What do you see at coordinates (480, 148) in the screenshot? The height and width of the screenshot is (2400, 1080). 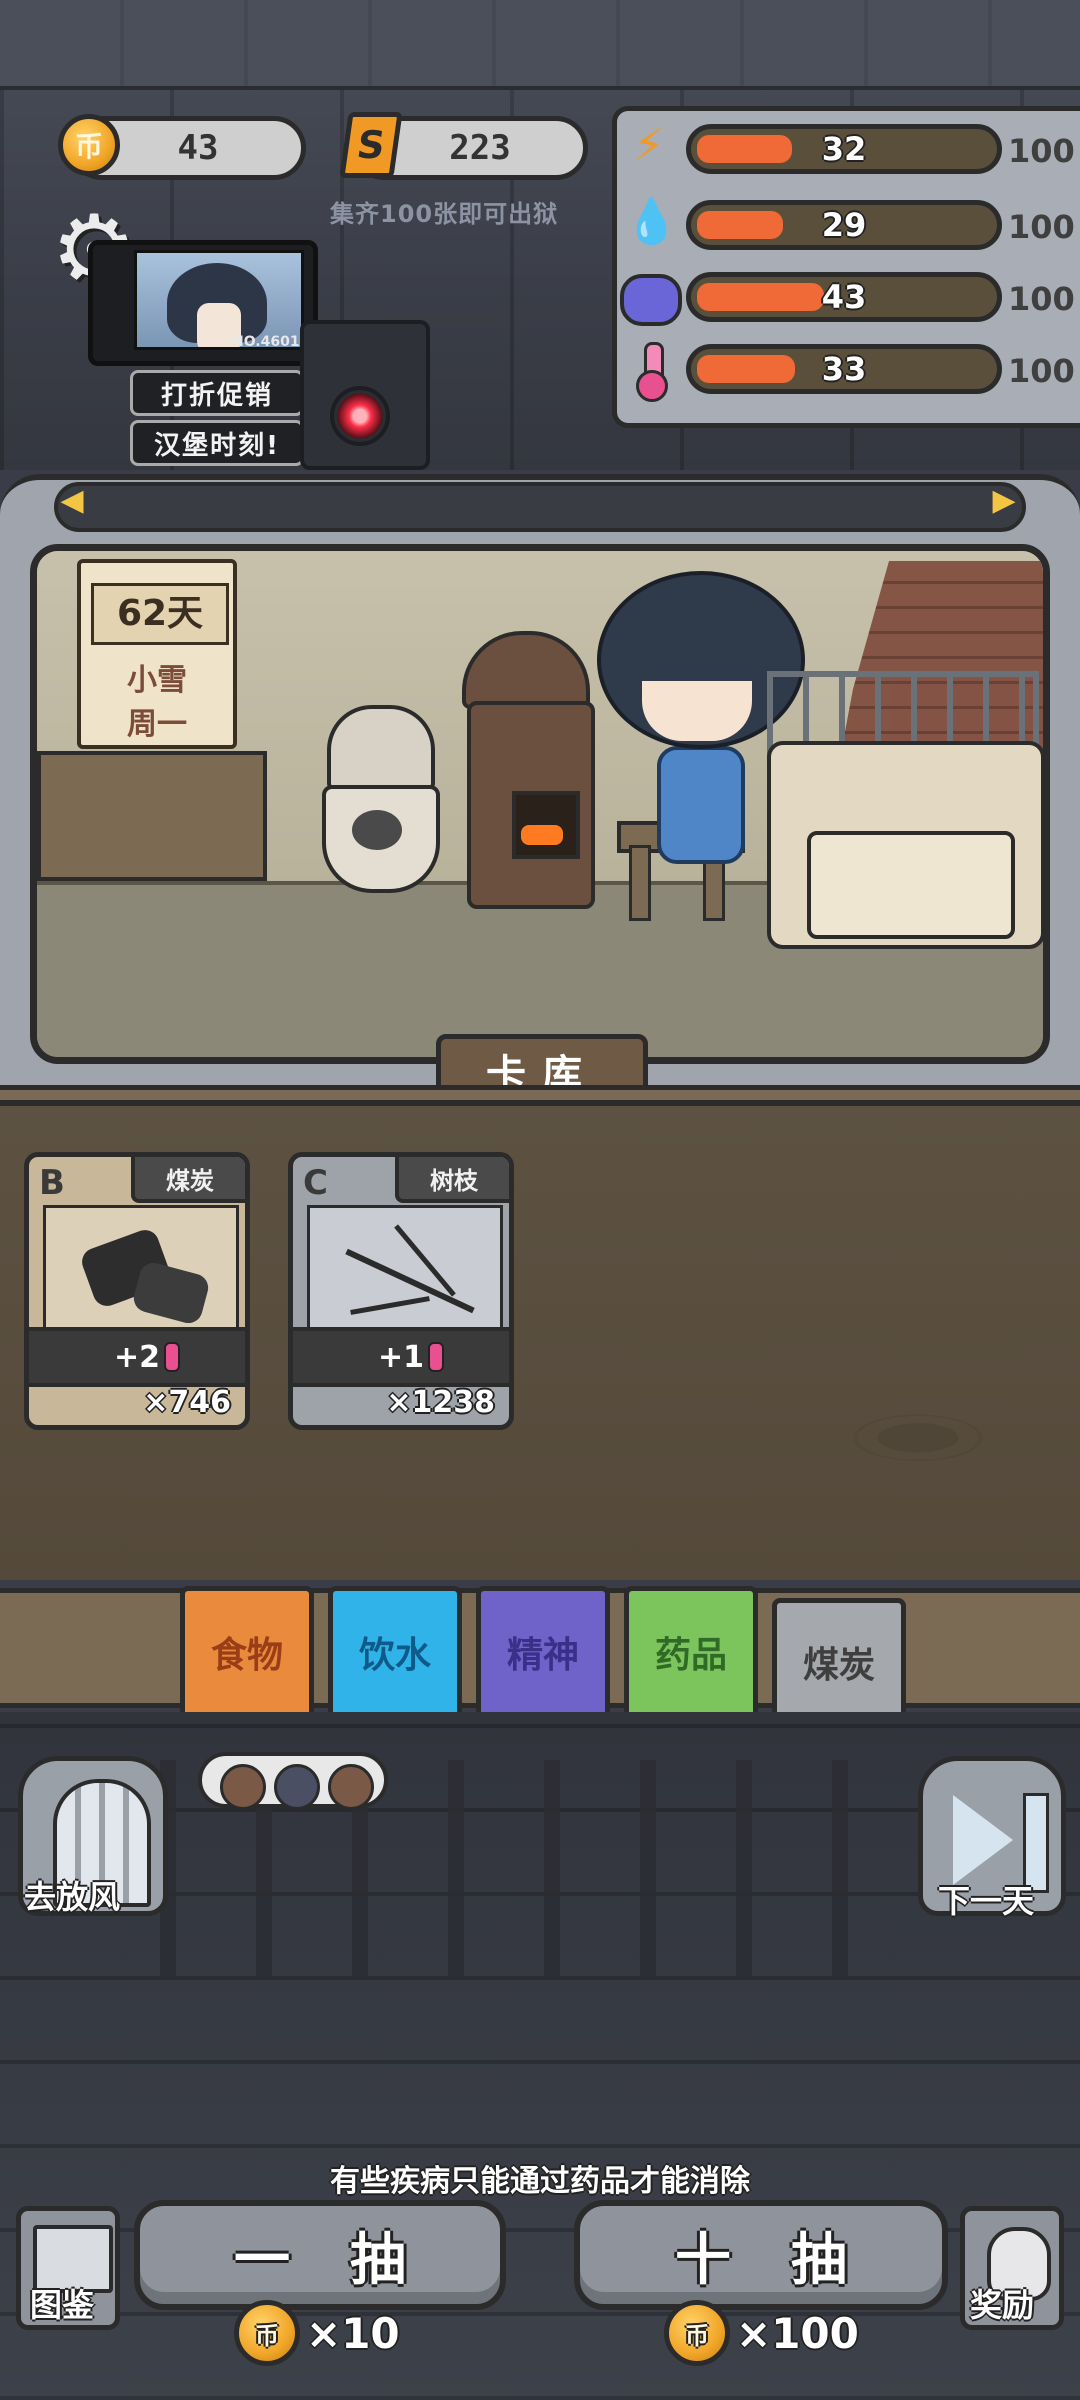 I see `shard-value: 223` at bounding box center [480, 148].